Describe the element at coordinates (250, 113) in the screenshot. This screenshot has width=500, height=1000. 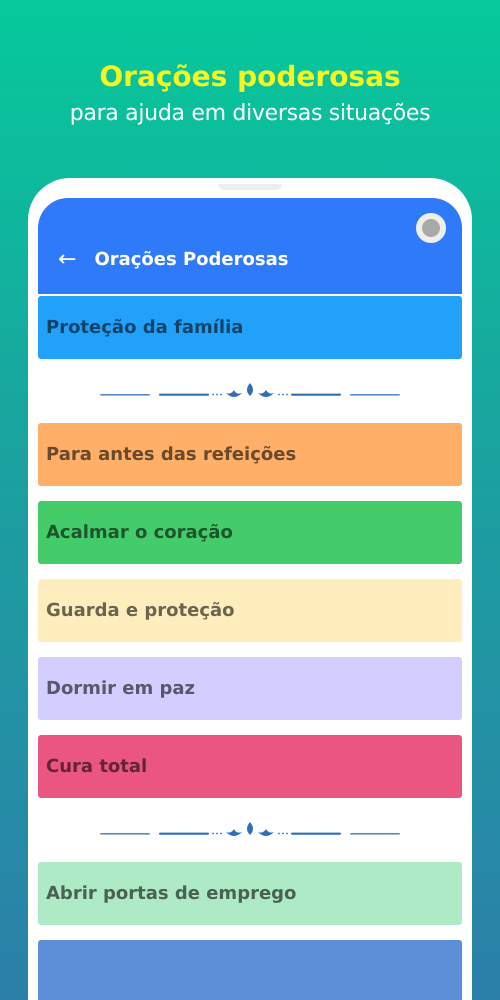
I see `promo-subtitle: para ajuda em diversas situações` at that location.